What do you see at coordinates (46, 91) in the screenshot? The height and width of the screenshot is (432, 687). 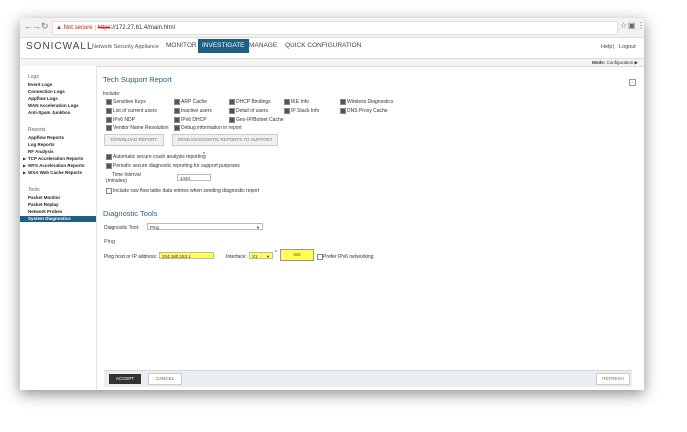 I see `sidebar-item-connection-logs: Connection Logs` at bounding box center [46, 91].